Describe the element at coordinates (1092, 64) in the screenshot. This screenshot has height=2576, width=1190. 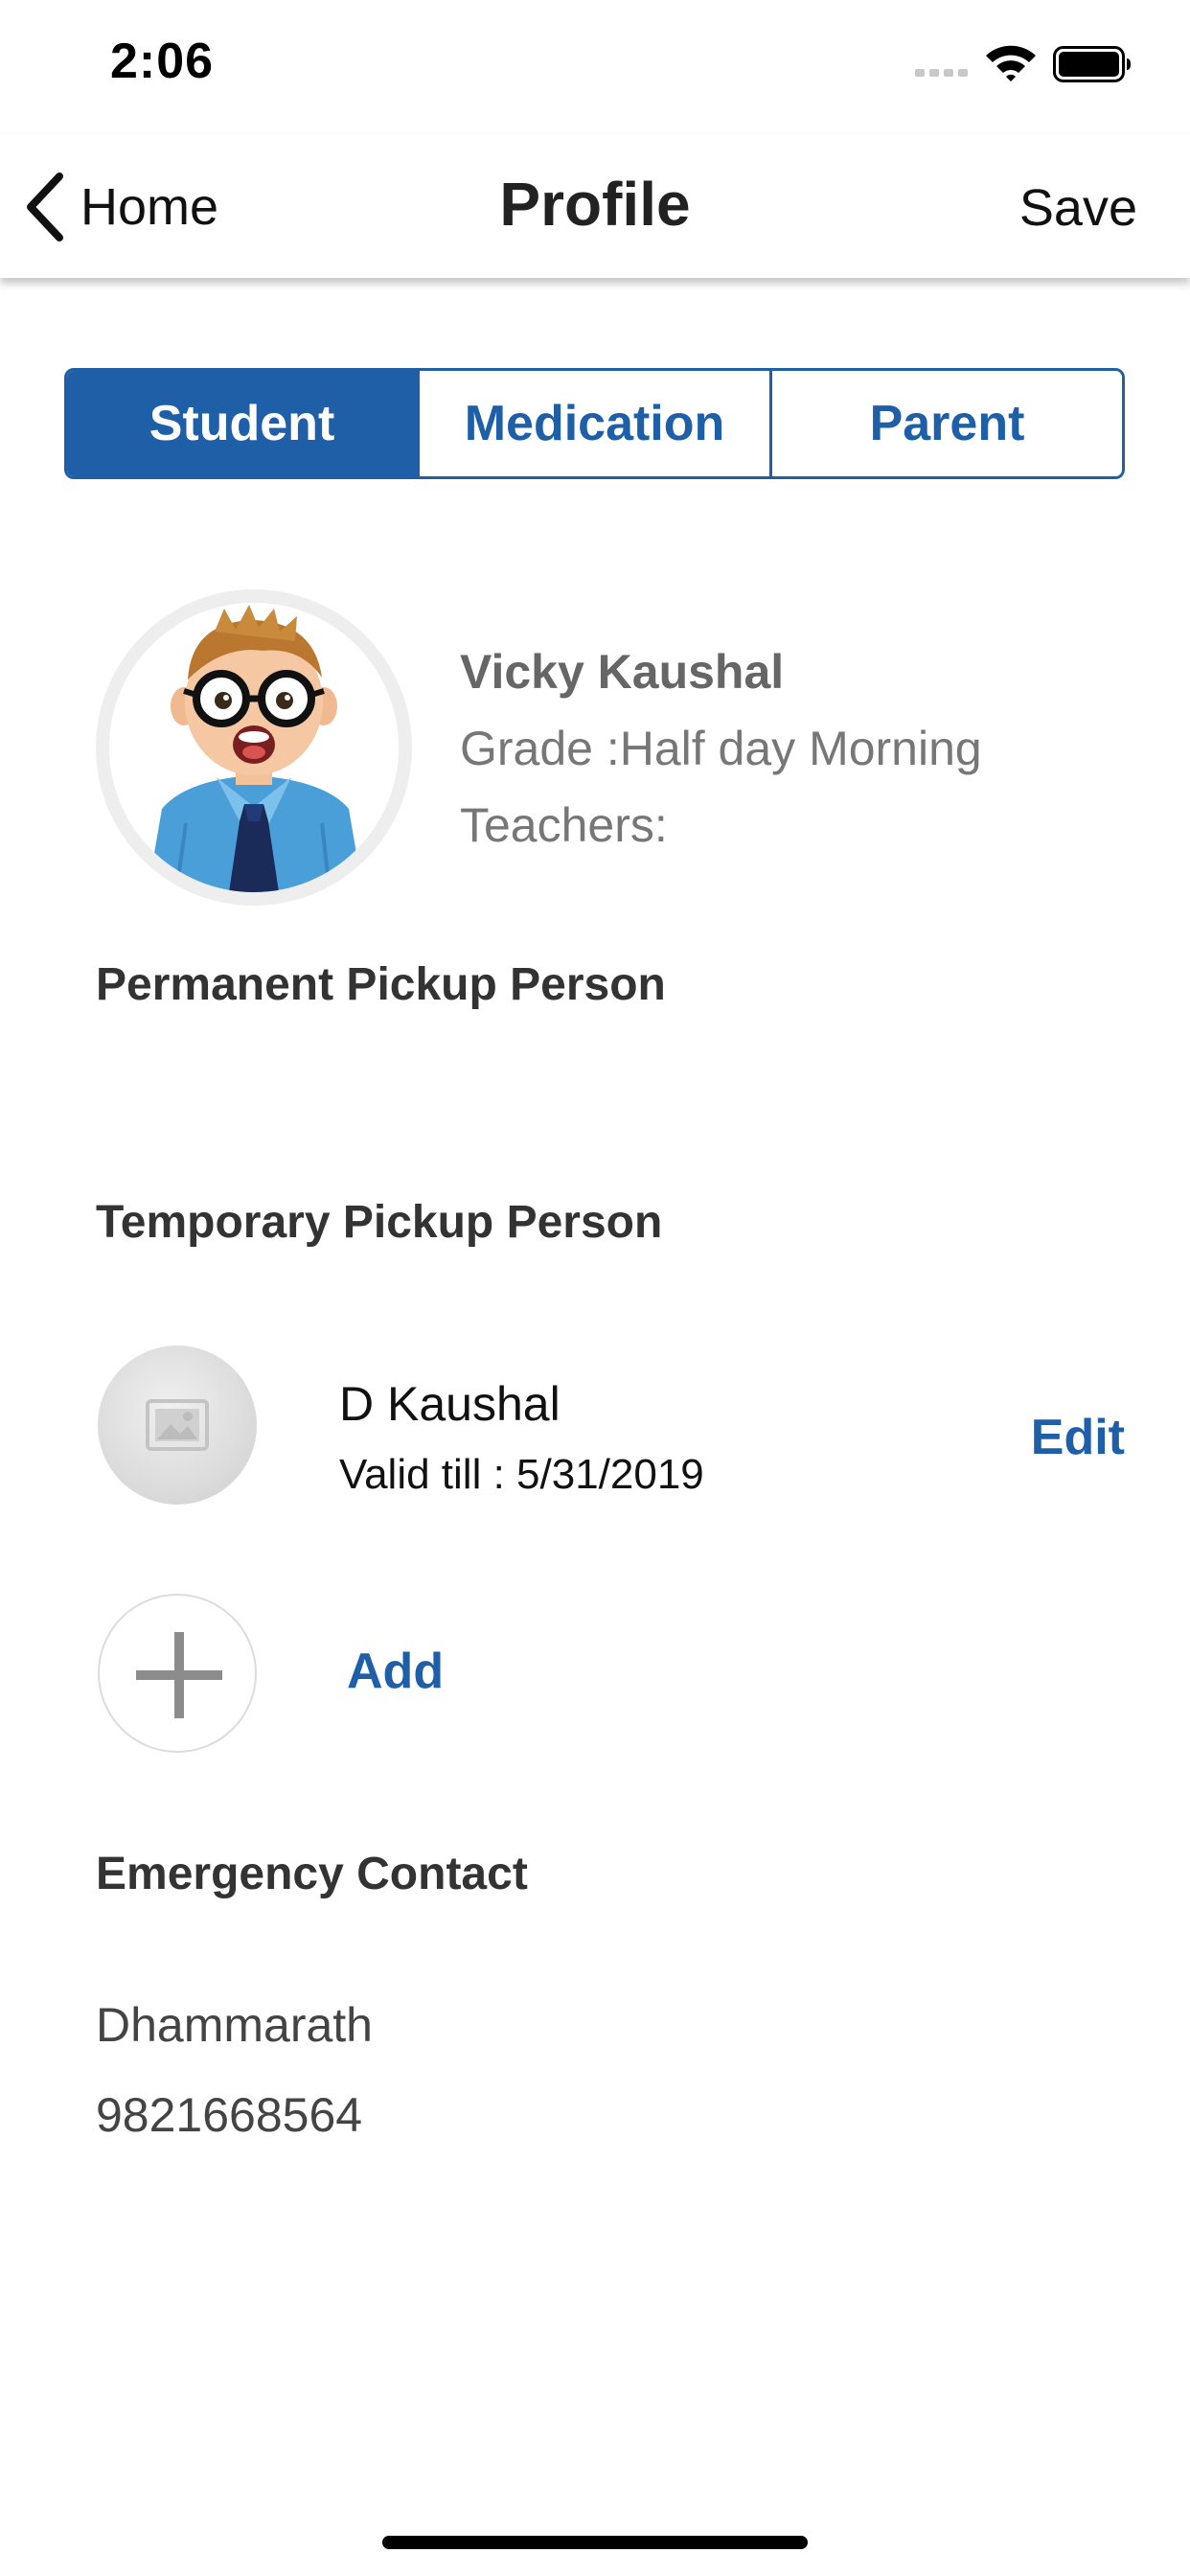
I see `battery-icon` at that location.